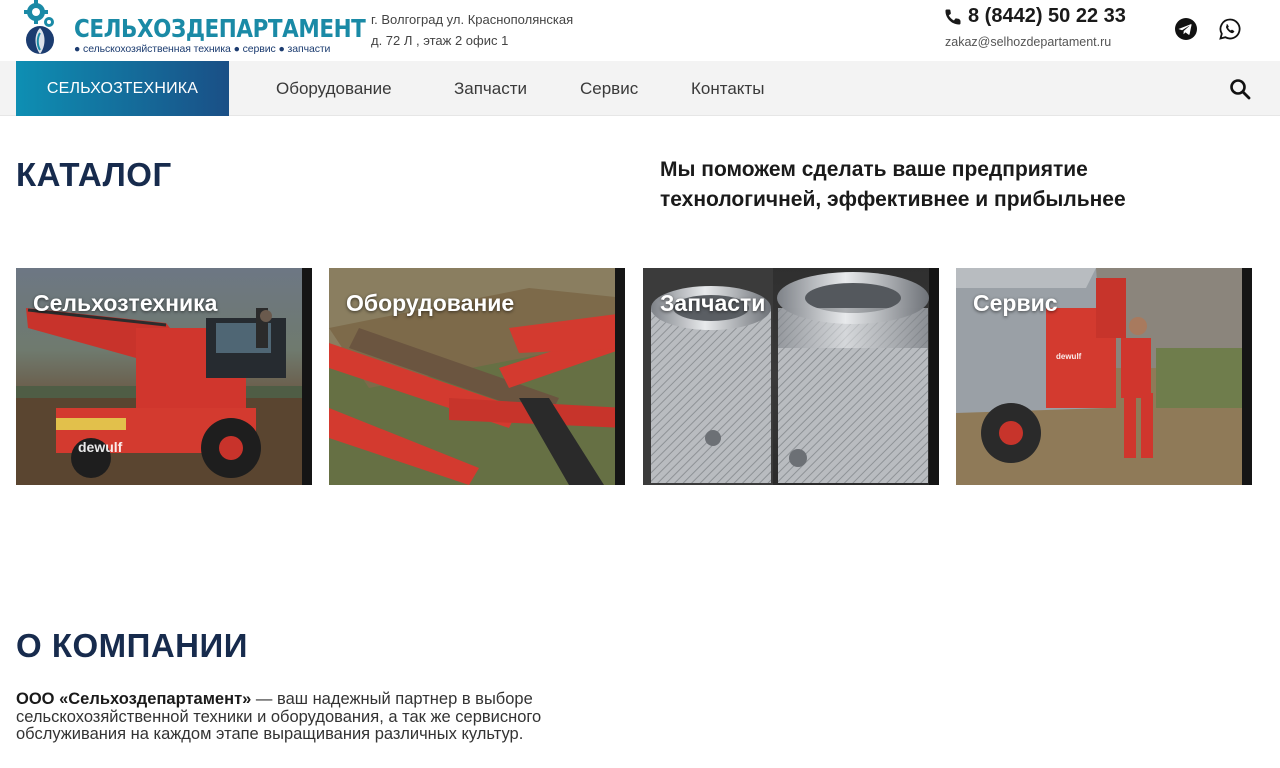 Image resolution: width=1280 pixels, height=768 pixels. What do you see at coordinates (953, 17) in the screenshot?
I see `phone-icon` at bounding box center [953, 17].